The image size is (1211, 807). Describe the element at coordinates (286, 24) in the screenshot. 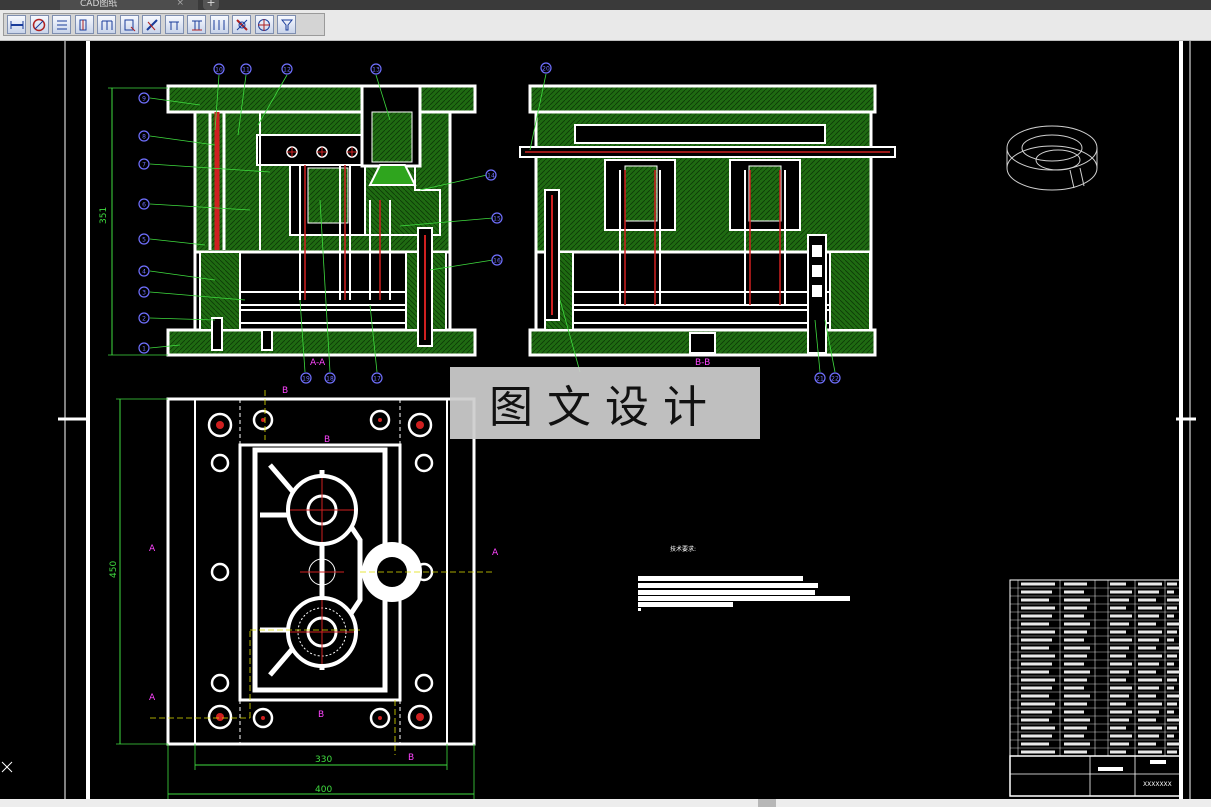

I see `dim-style-icon` at that location.